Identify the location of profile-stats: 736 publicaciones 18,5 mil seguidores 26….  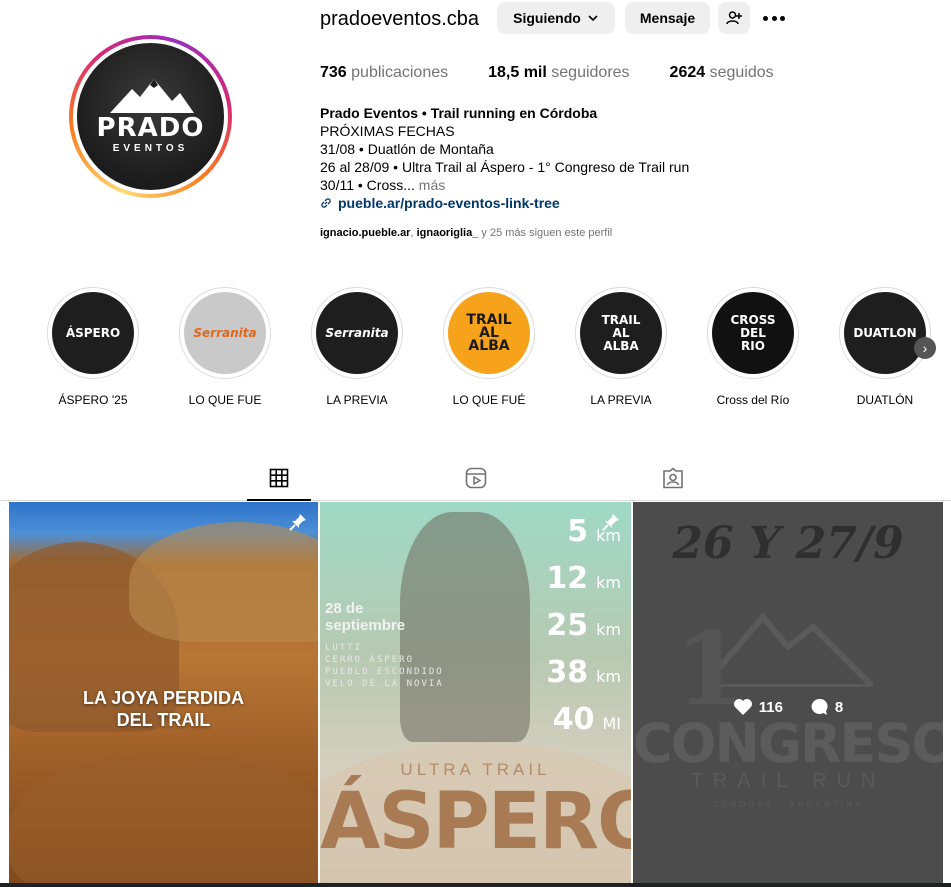
(567, 73).